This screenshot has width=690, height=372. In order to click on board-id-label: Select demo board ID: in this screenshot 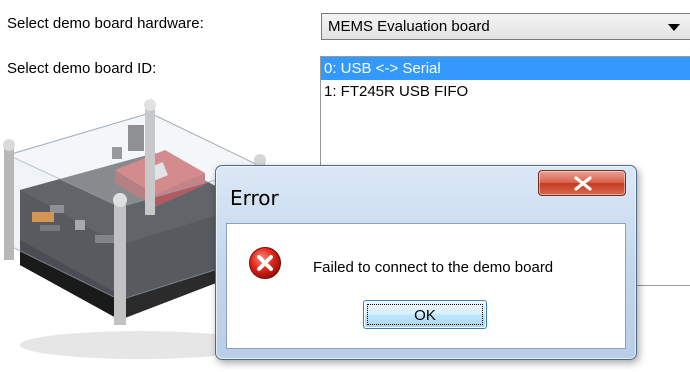, I will do `click(82, 68)`.